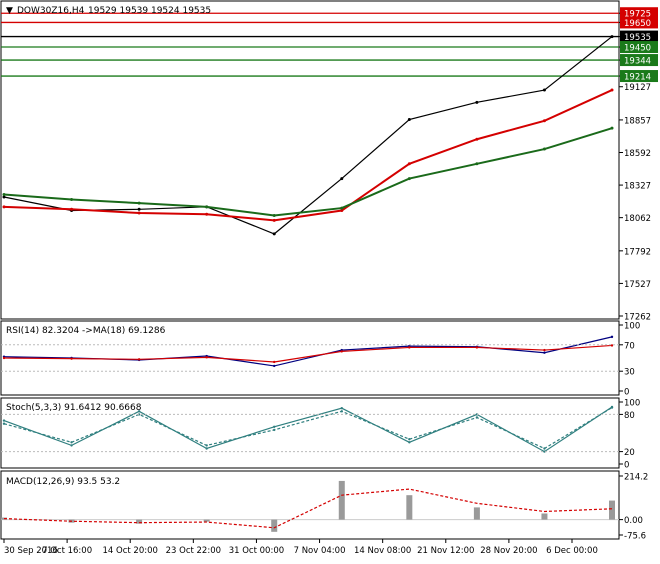 Image resolution: width=660 pixels, height=564 pixels. Describe the element at coordinates (637, 24) in the screenshot. I see `price-level-label: 19650` at that location.